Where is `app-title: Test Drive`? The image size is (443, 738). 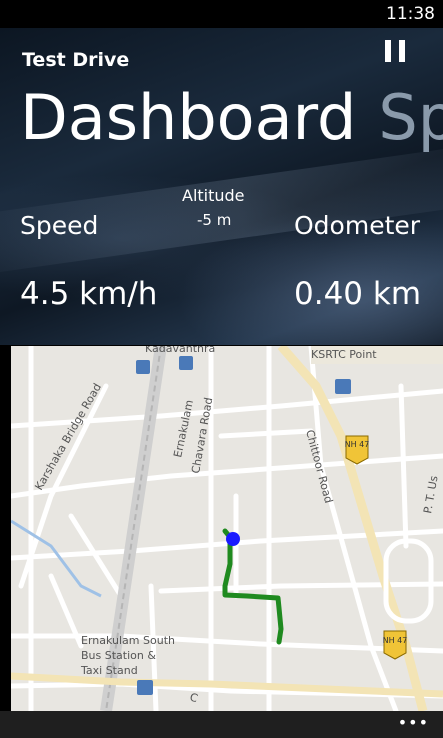
app-title: Test Drive is located at coordinates (76, 60).